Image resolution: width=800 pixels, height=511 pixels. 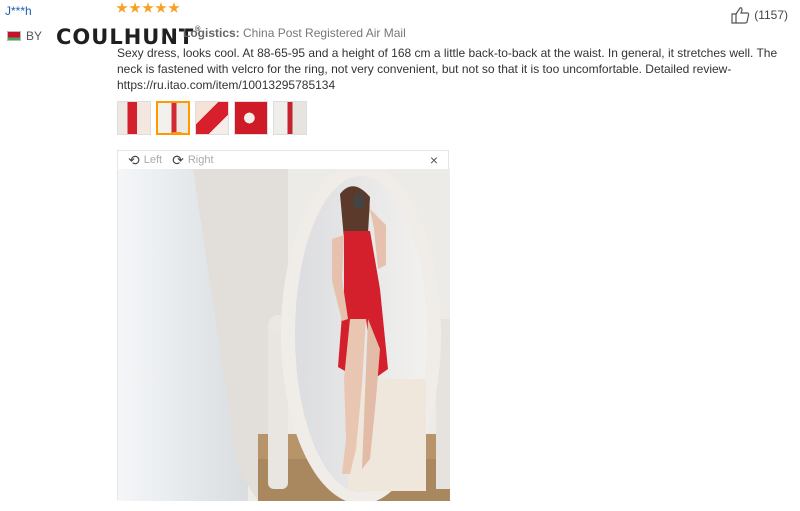 What do you see at coordinates (324, 33) in the screenshot?
I see `logistics-value: China Post Registered Air Mail` at bounding box center [324, 33].